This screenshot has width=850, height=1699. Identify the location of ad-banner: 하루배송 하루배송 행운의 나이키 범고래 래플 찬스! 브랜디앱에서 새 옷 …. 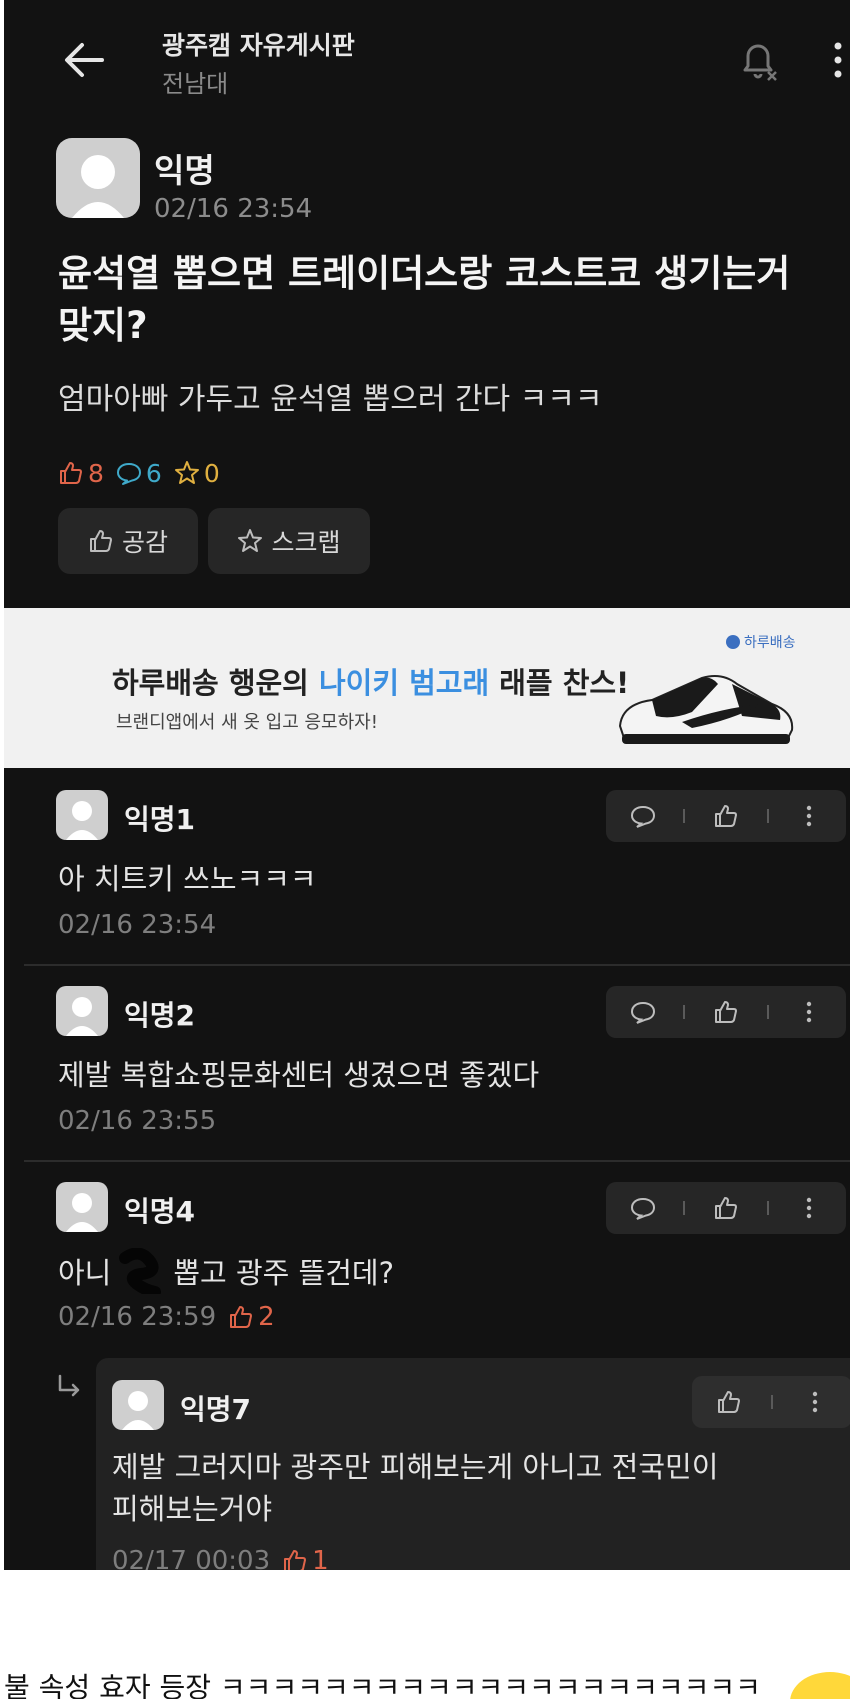
(427, 688).